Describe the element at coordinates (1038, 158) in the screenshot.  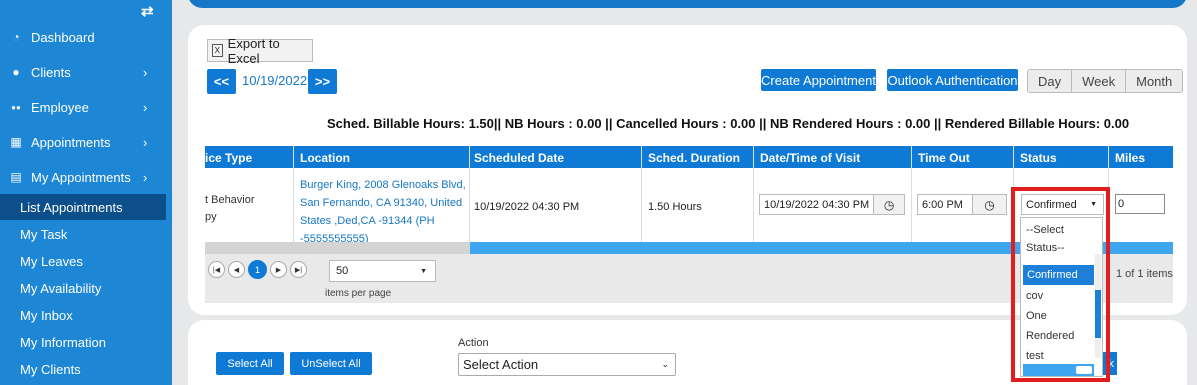
I see `column-header-status: Status` at that location.